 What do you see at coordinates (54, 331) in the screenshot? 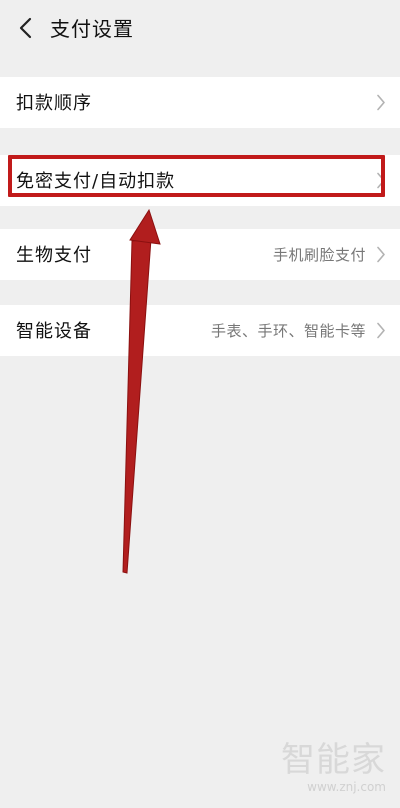
I see `row-label: 智能设备` at bounding box center [54, 331].